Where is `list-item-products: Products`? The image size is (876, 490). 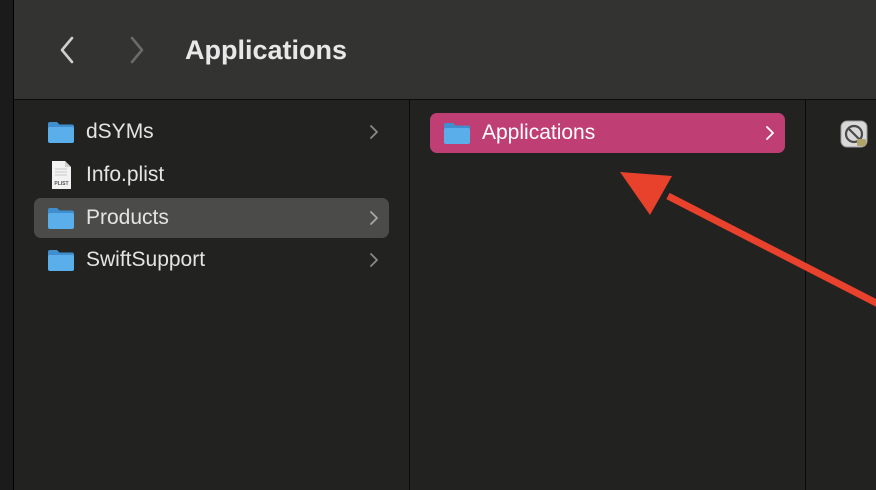 list-item-products: Products is located at coordinates (211, 218).